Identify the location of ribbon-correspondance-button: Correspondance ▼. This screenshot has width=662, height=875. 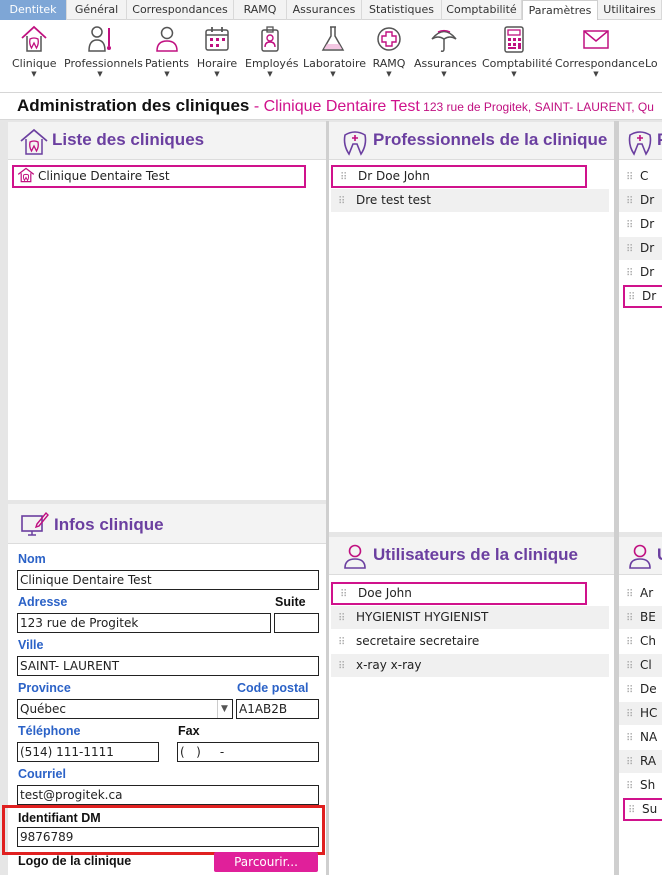
(600, 57).